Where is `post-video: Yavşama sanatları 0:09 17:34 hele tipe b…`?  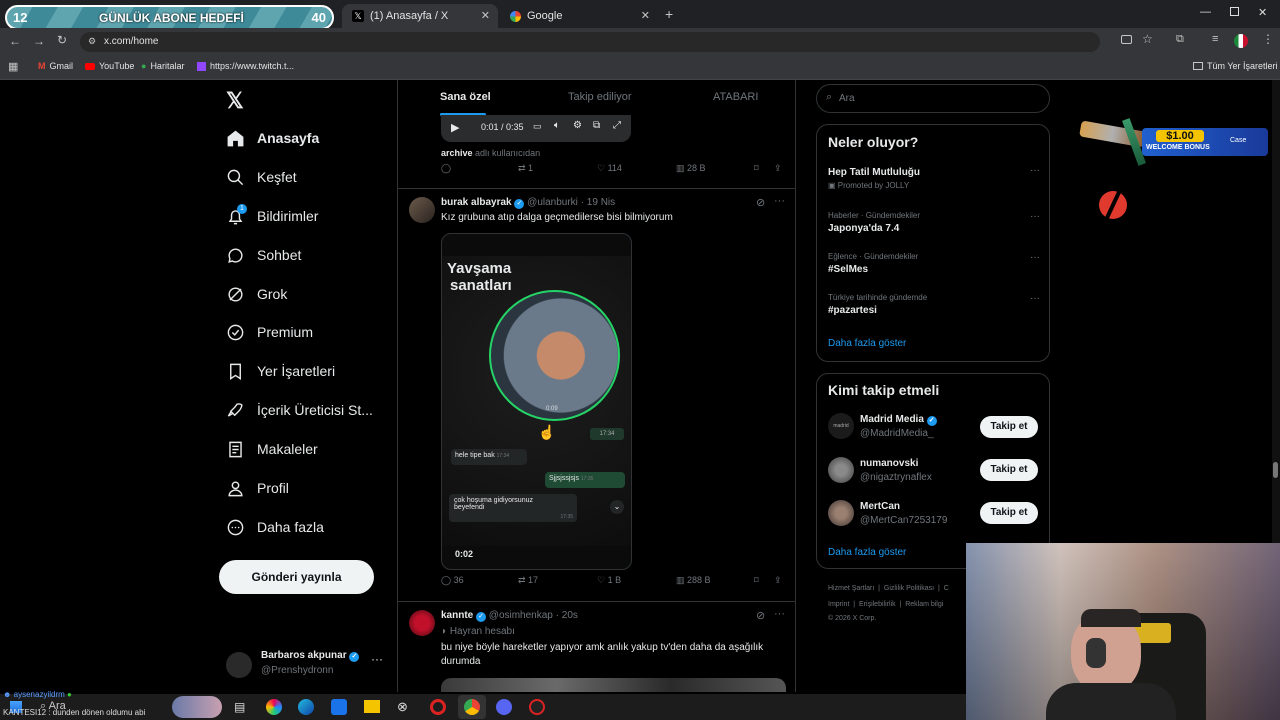
post-video: Yavşama sanatları 0:09 17:34 hele tipe b… is located at coordinates (536, 401).